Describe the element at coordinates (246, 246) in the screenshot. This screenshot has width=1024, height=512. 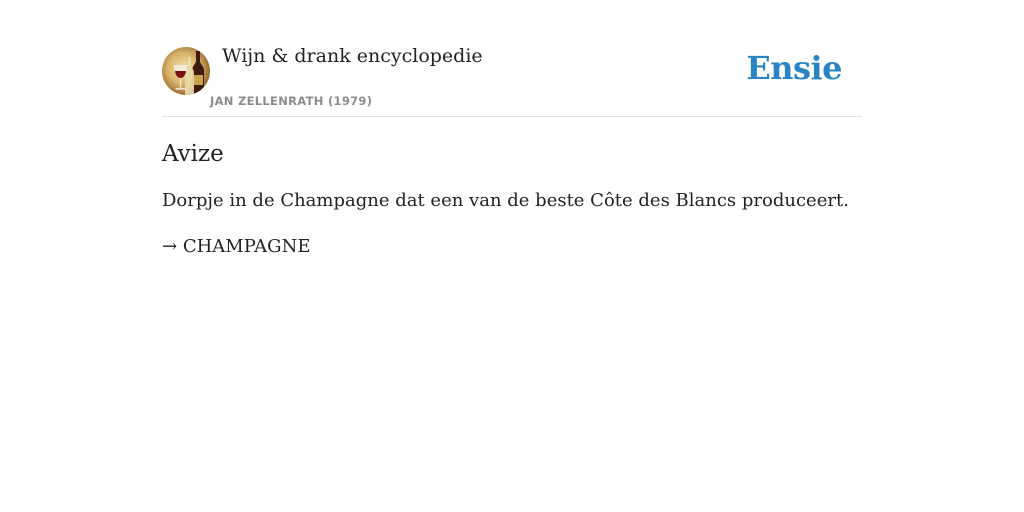
I see `see-also-label: CHAMPAGNE` at that location.